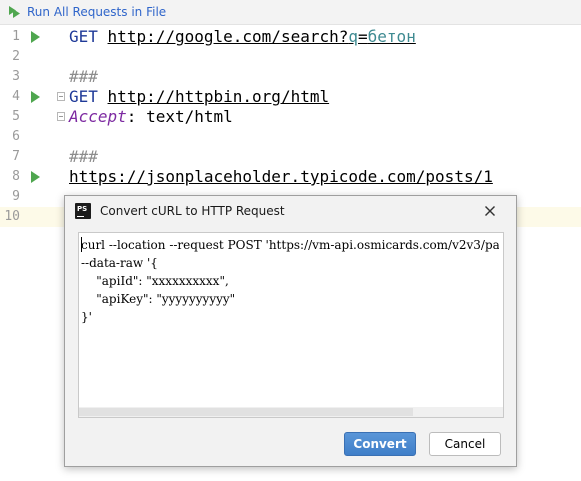 Image resolution: width=581 pixels, height=481 pixels. I want to click on scrollbar-thumb, so click(246, 412).